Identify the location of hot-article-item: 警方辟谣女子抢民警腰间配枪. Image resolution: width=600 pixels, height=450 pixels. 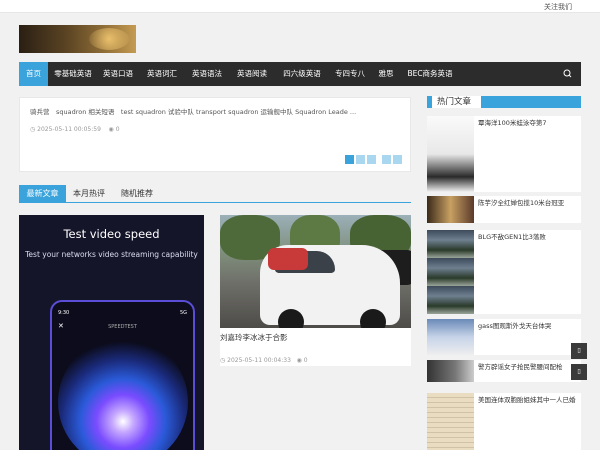
(504, 371).